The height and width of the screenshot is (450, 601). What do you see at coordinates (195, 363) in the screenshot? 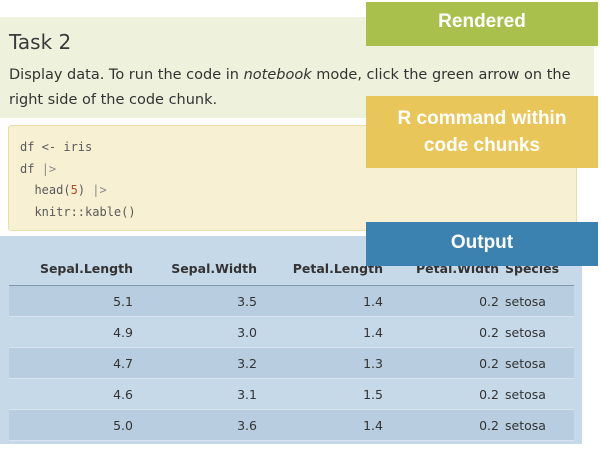
I see `table-cell: 3.2` at bounding box center [195, 363].